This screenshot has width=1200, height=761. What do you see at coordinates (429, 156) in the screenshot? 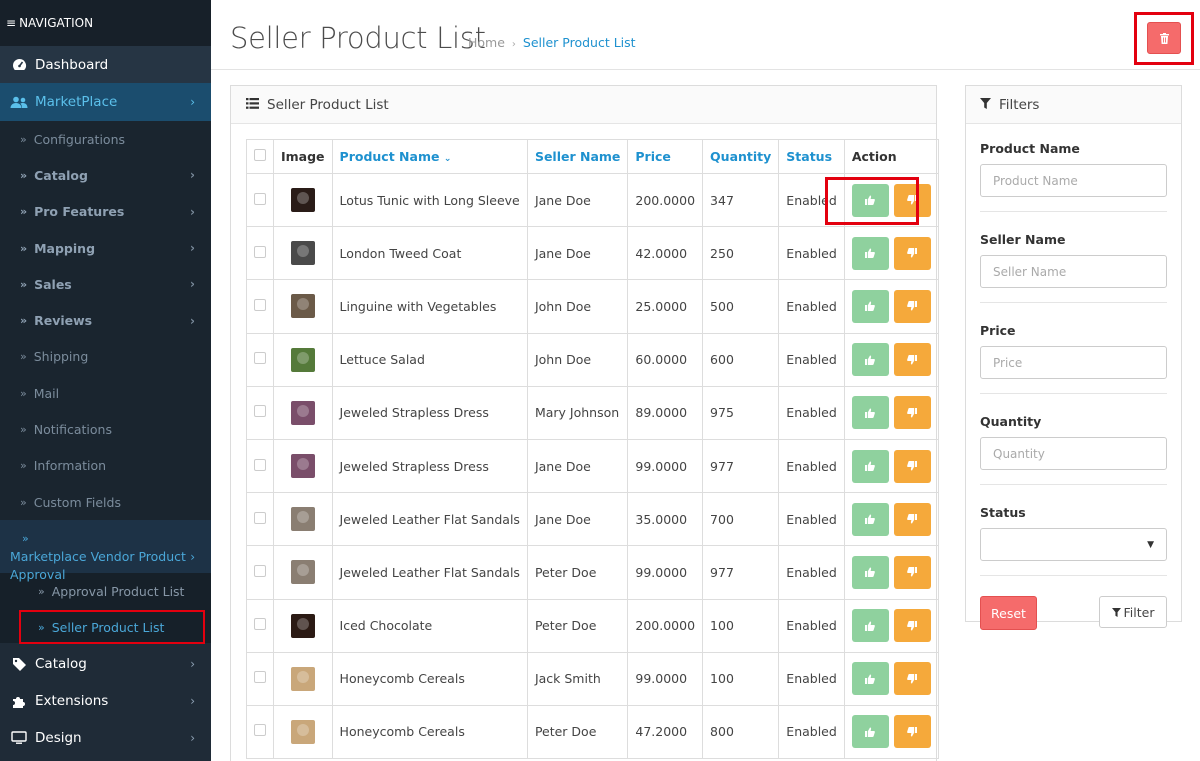
I see `col-product-name: Product Name ⌄` at bounding box center [429, 156].